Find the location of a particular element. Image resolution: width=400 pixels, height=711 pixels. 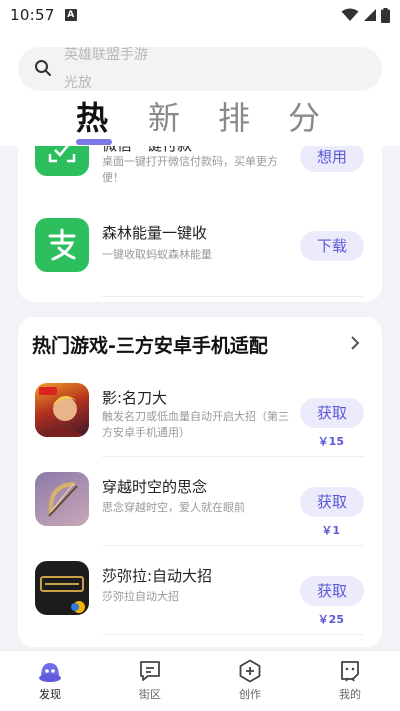

search-placeholder-next: 光放 is located at coordinates (78, 83).